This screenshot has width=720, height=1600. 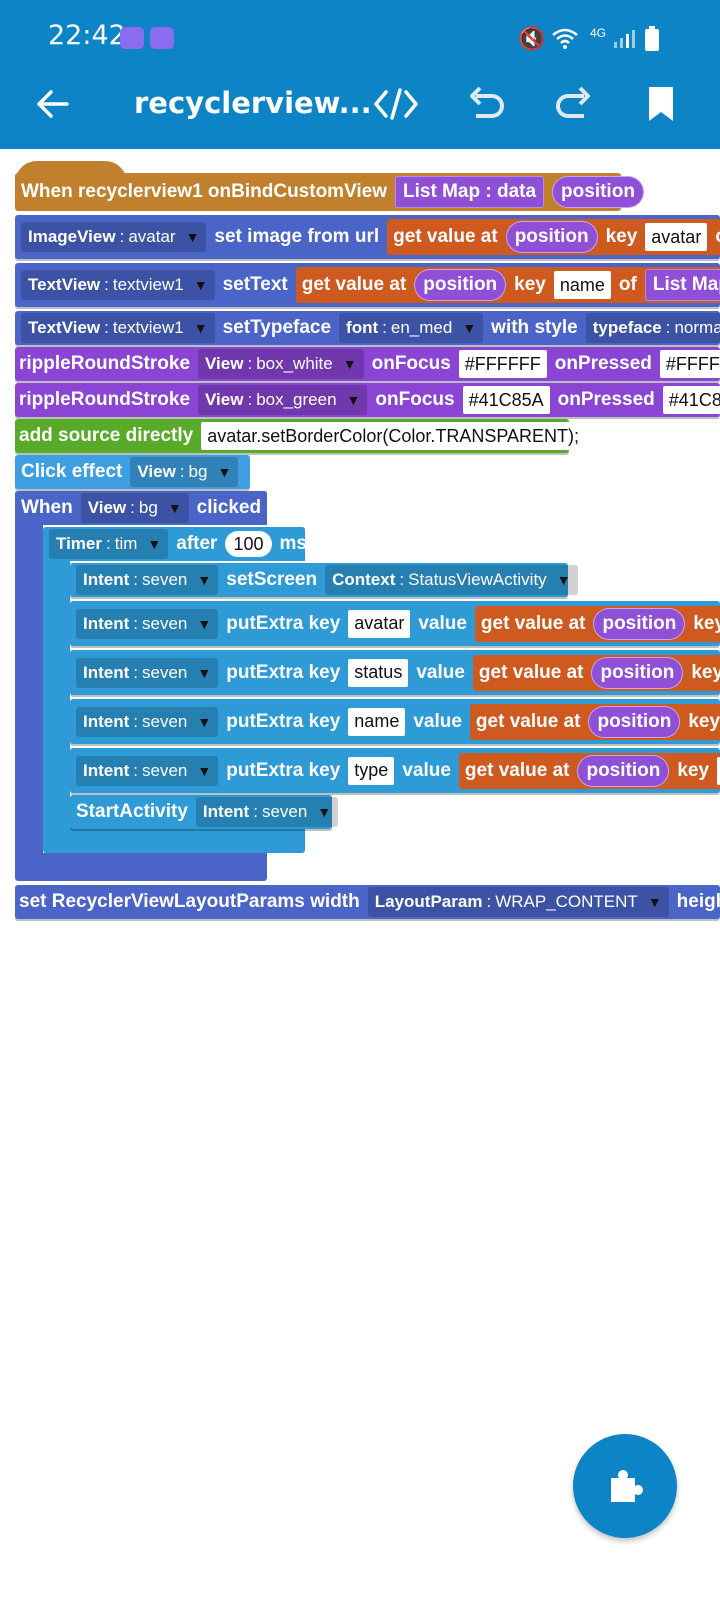 What do you see at coordinates (106, 435) in the screenshot?
I see `block-action-label: add source directly` at bounding box center [106, 435].